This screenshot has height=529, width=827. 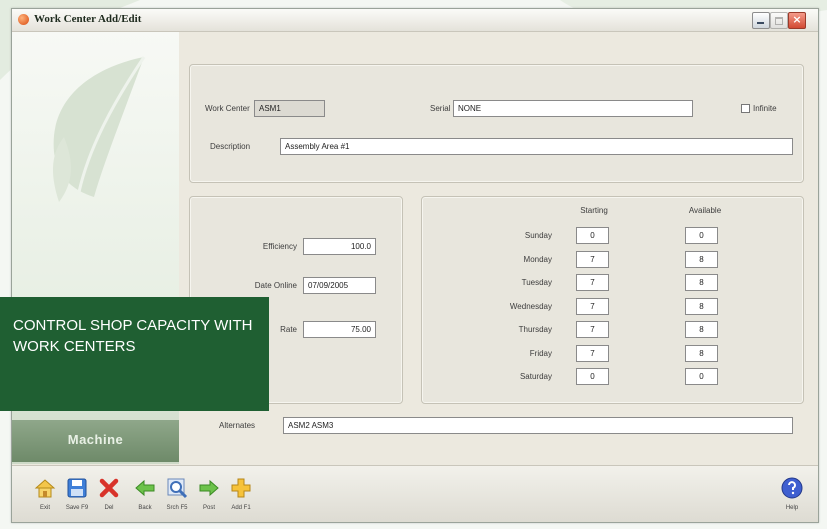 What do you see at coordinates (177, 488) in the screenshot?
I see `search-icon` at bounding box center [177, 488].